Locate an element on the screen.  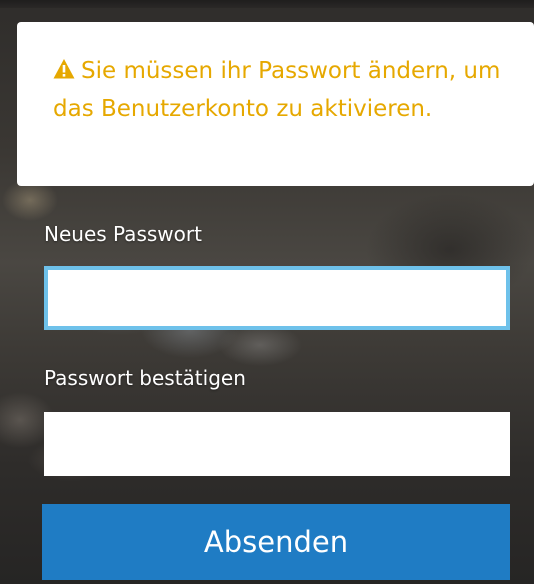
confirm-password-label: Passwort bestätigen is located at coordinates (145, 378).